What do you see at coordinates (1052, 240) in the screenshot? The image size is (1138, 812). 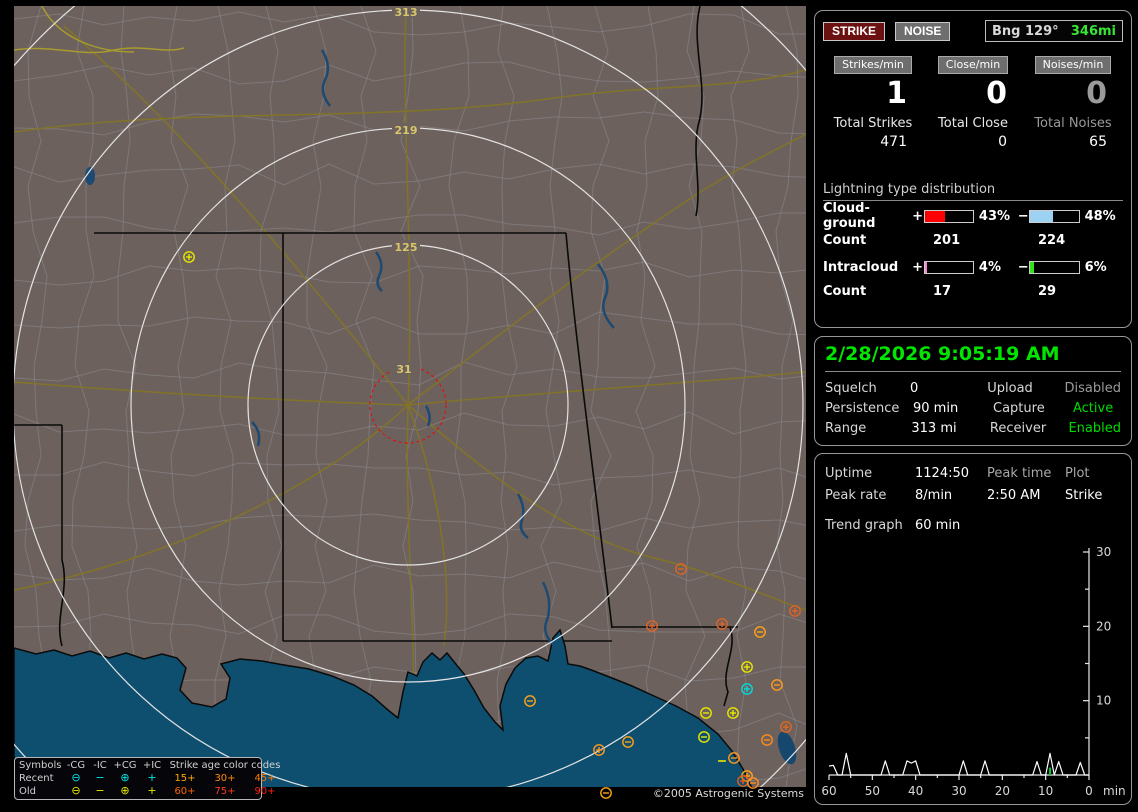 I see `cg-negative-count: 224` at bounding box center [1052, 240].